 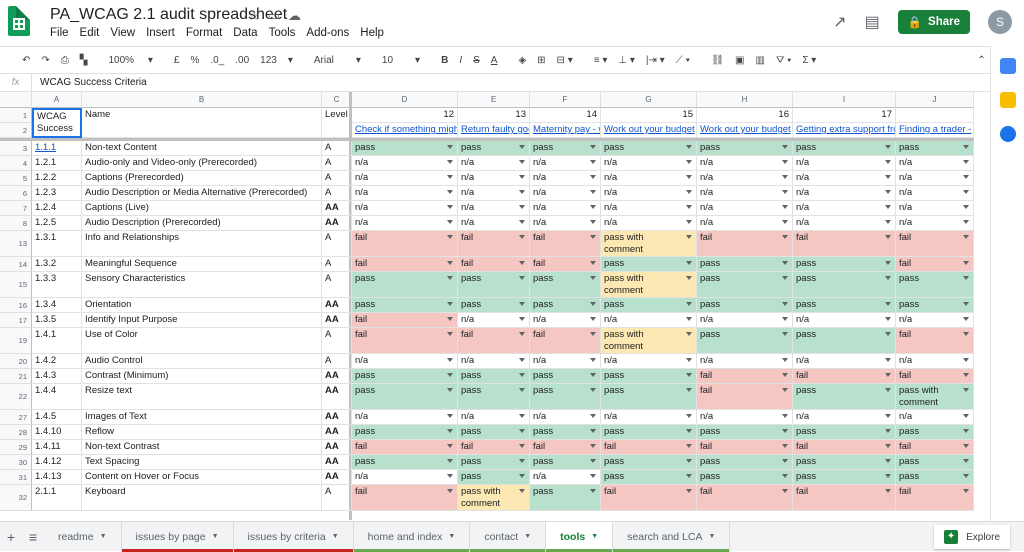 I want to click on sheet-tab-tools: tools ▼, so click(x=580, y=536).